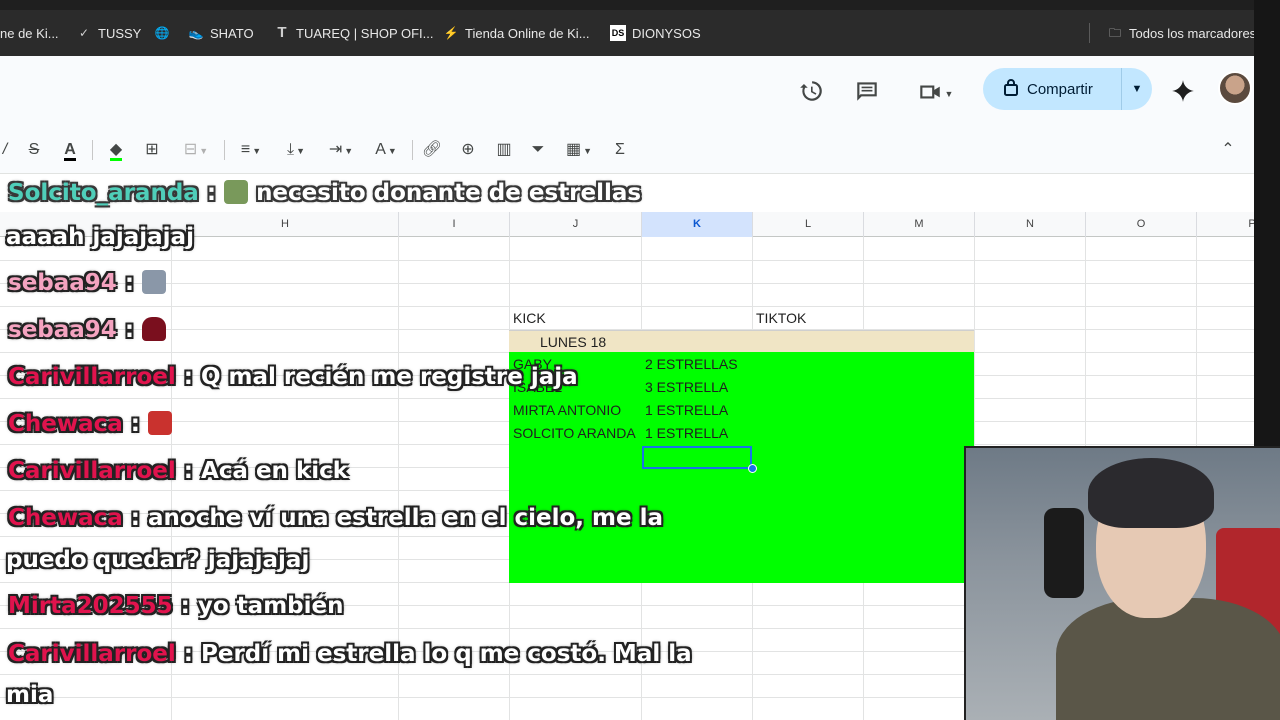  I want to click on chat-message-continued: aaaah jajajajaj, so click(100, 237).